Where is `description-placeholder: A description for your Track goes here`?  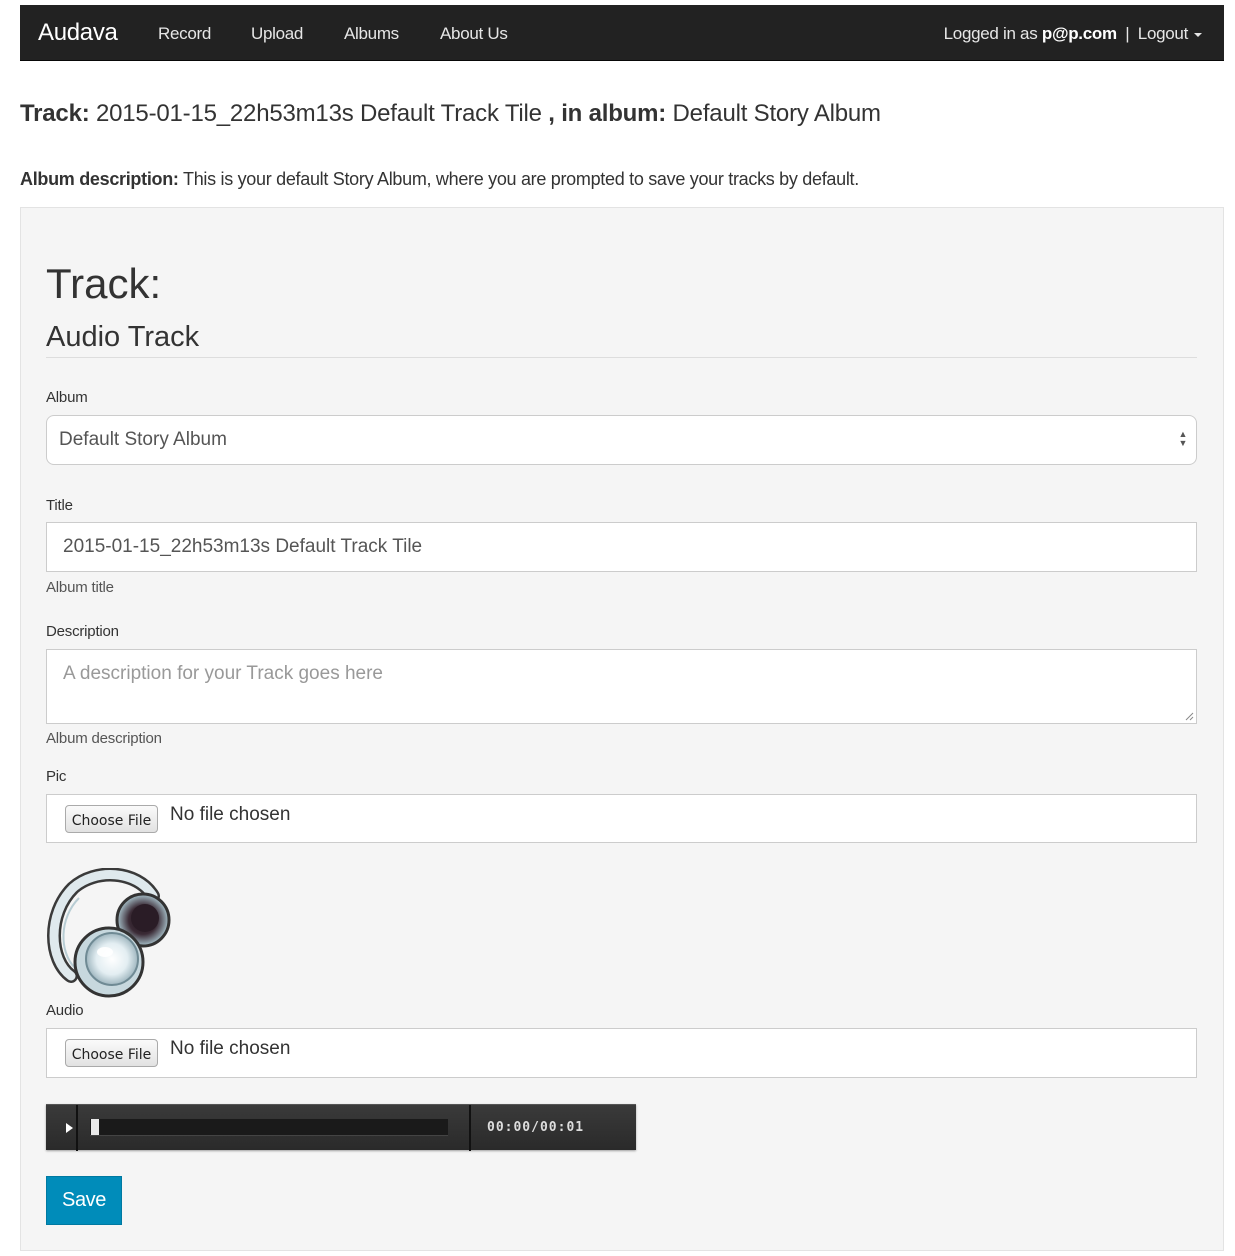
description-placeholder: A description for your Track goes here is located at coordinates (223, 673).